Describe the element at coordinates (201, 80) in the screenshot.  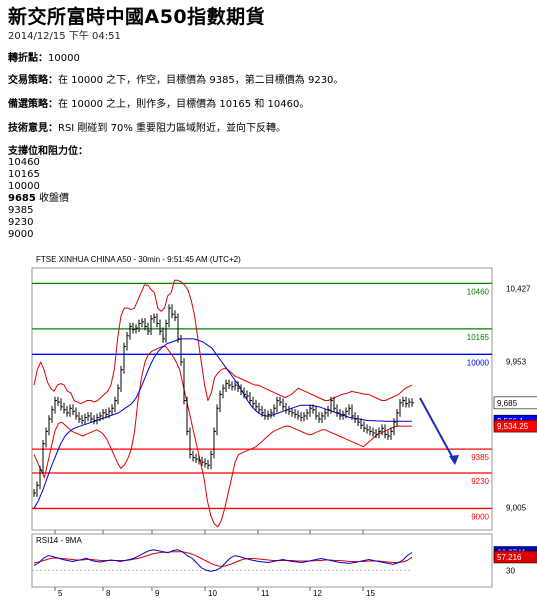
I see `strategy-text: 在 10000 之下，作空，目標價為 9385，第二目標價為 9230。` at that location.